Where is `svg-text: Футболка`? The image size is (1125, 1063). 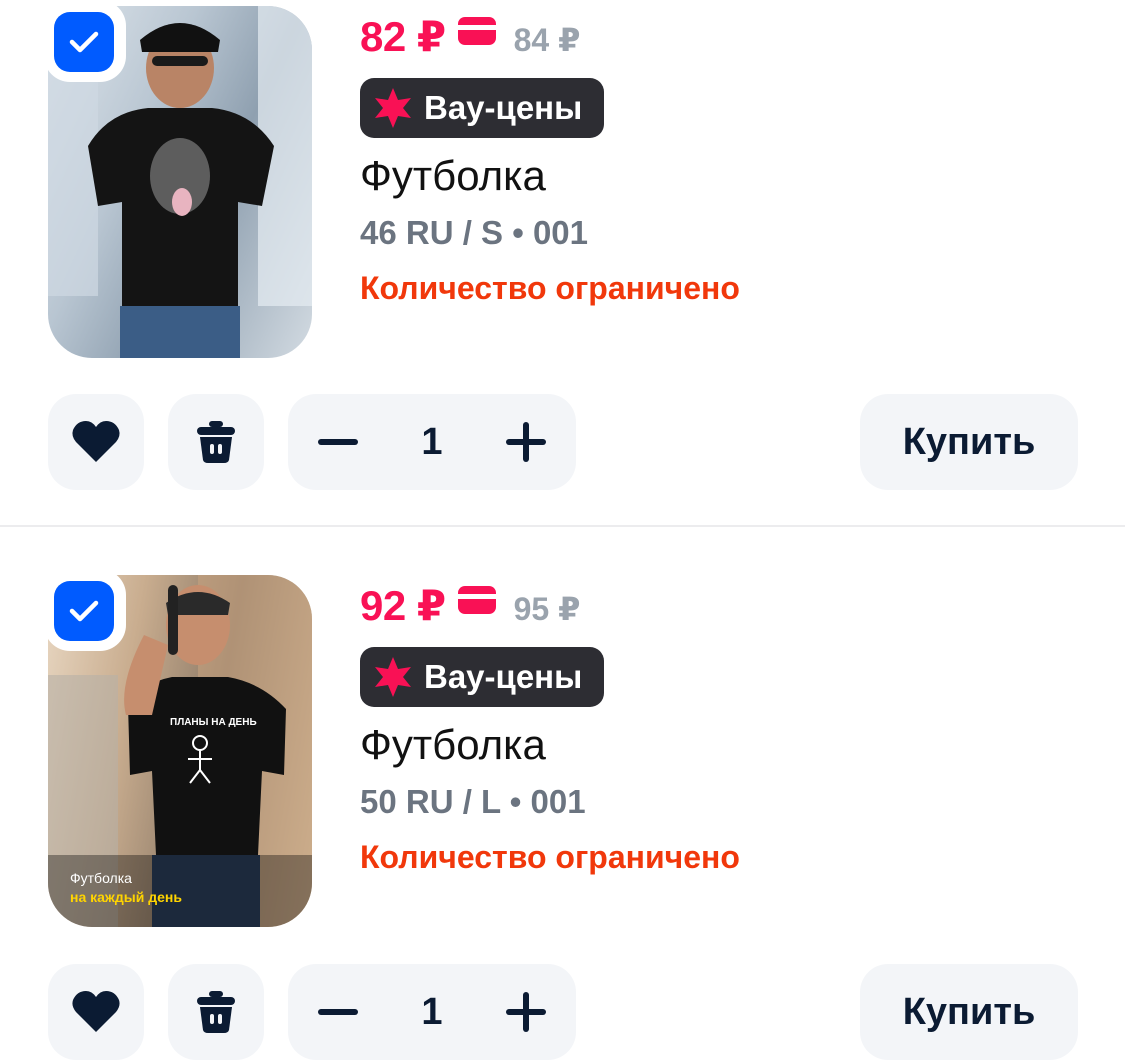
svg-text: Футболка is located at coordinates (101, 878).